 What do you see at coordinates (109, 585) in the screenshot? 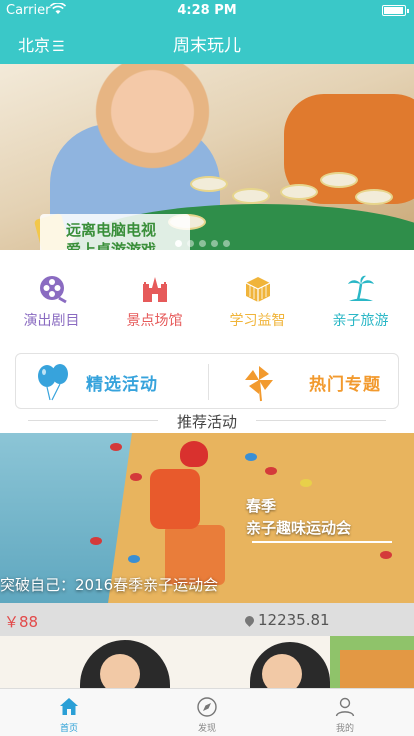
I see `event-title: 突破自己：2016春季亲子运动会` at bounding box center [109, 585].